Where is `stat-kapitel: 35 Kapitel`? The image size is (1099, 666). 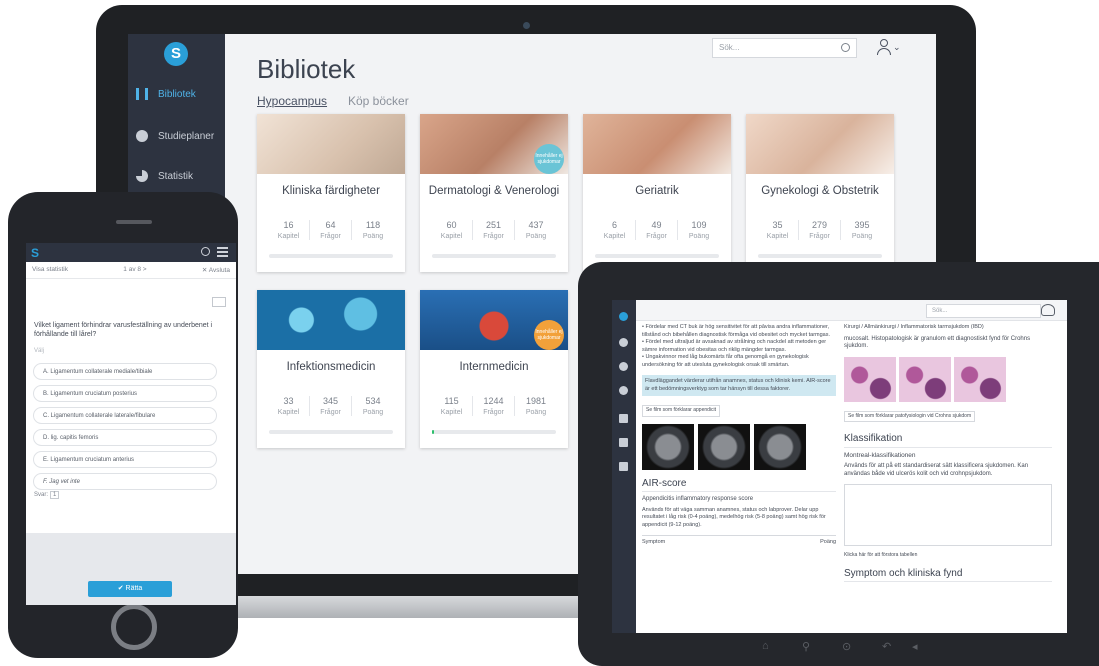 stat-kapitel: 35 Kapitel is located at coordinates (778, 230).